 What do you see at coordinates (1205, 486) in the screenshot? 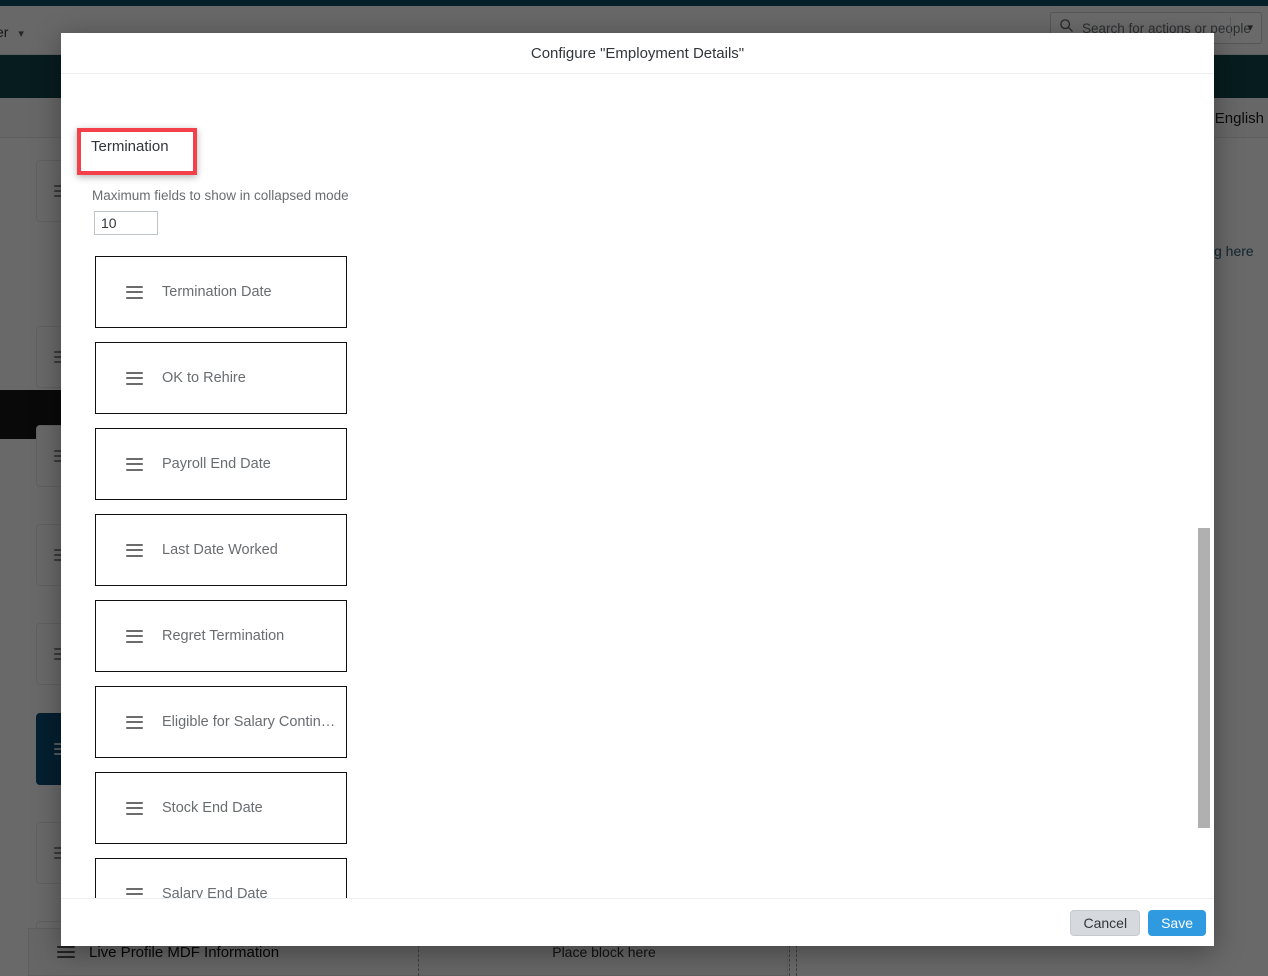
I see `dialog-scrollbar-track` at bounding box center [1205, 486].